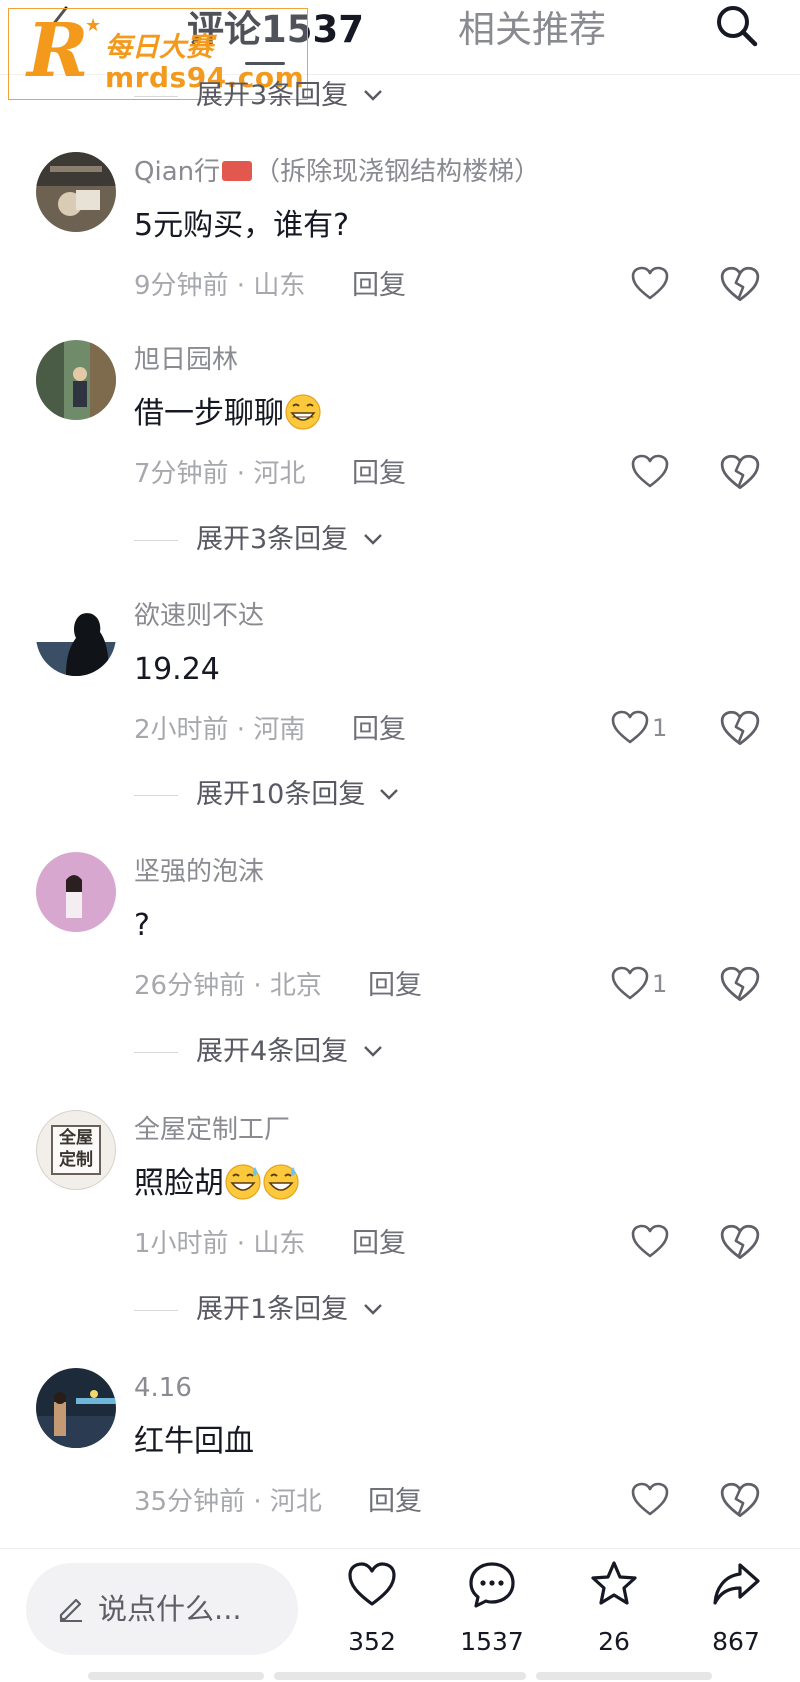 This screenshot has height=1682, width=800. Describe the element at coordinates (70, 1610) in the screenshot. I see `pencil-icon` at that location.